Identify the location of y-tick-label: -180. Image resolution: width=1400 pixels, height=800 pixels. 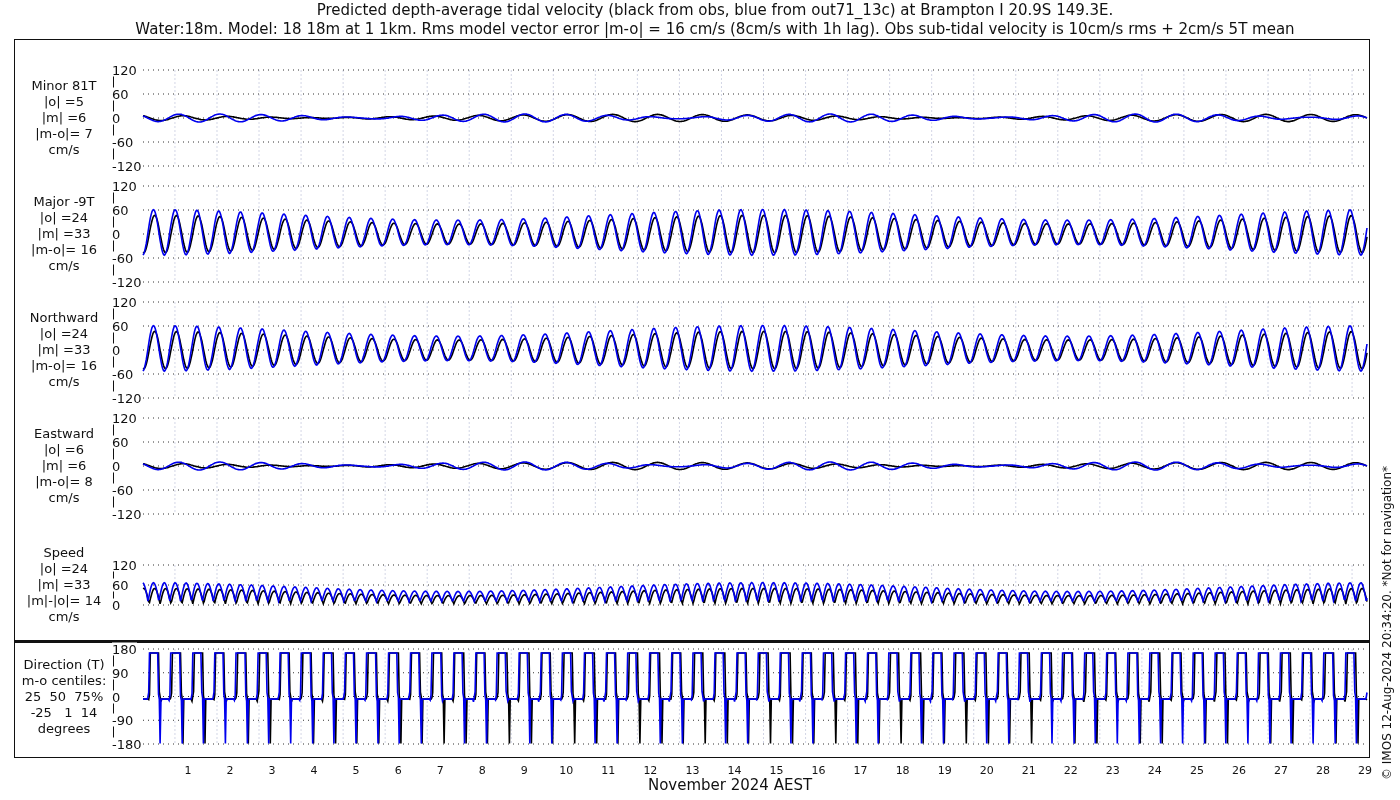
(127, 744).